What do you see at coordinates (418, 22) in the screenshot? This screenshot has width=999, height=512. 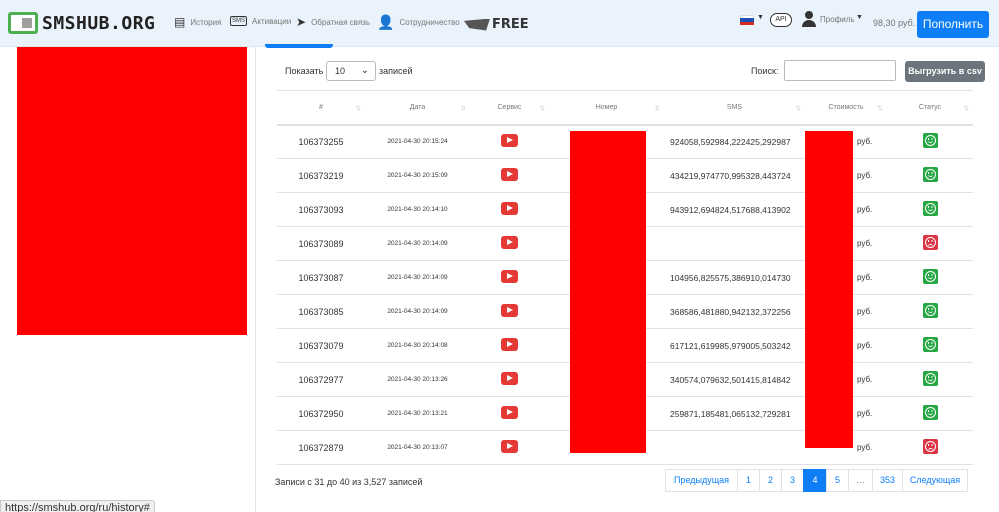 I see `nav-partnership: 👤 Сотрудничество` at bounding box center [418, 22].